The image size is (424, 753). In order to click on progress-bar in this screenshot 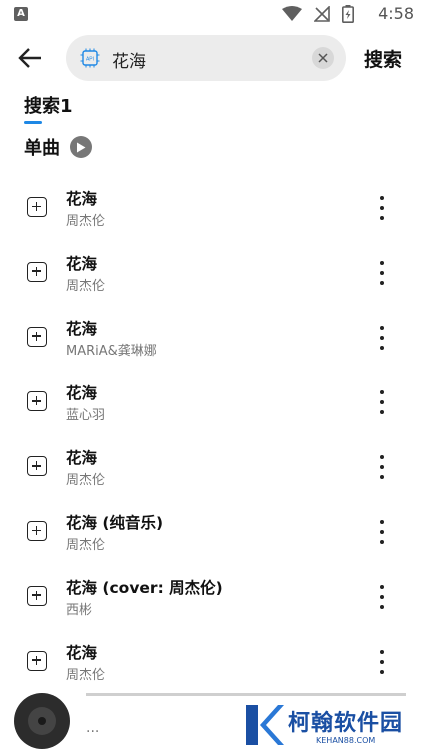, I will do `click(246, 694)`.